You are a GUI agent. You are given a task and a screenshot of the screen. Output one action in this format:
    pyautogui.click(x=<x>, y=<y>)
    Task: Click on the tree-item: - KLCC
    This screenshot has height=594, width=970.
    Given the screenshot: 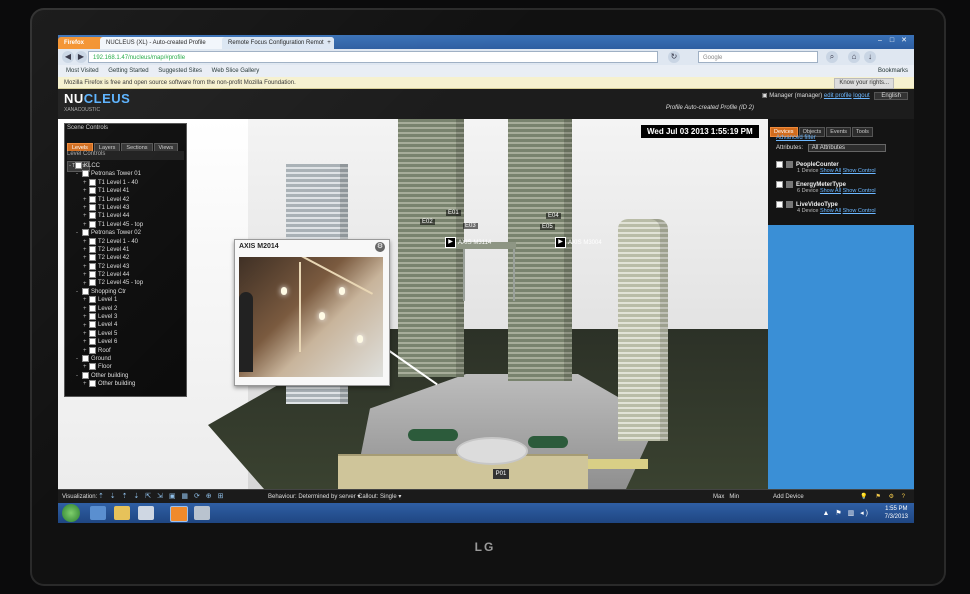 What is the action you would take?
    pyautogui.click(x=126, y=166)
    